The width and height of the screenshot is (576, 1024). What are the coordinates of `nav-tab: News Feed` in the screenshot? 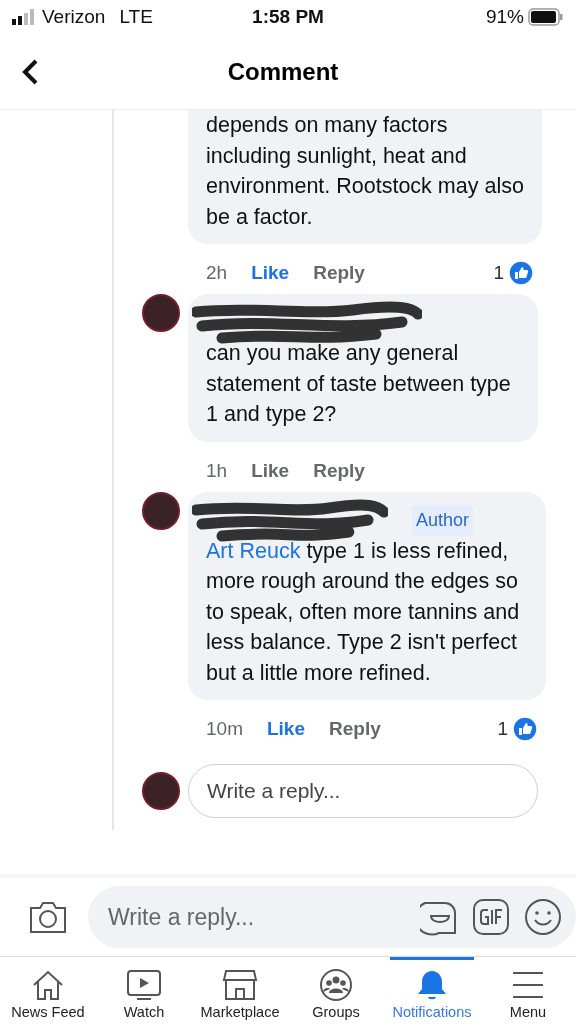 It's located at (48, 990).